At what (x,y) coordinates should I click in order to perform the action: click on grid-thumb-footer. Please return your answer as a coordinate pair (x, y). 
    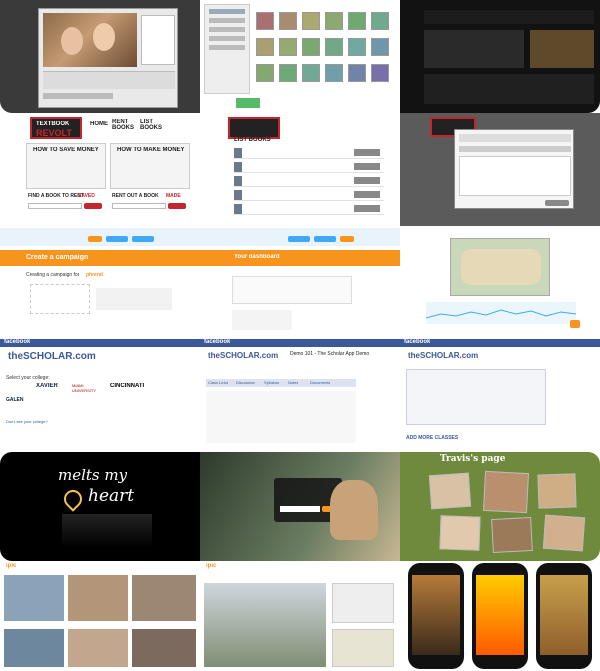
    Looking at the image, I should click on (248, 103).